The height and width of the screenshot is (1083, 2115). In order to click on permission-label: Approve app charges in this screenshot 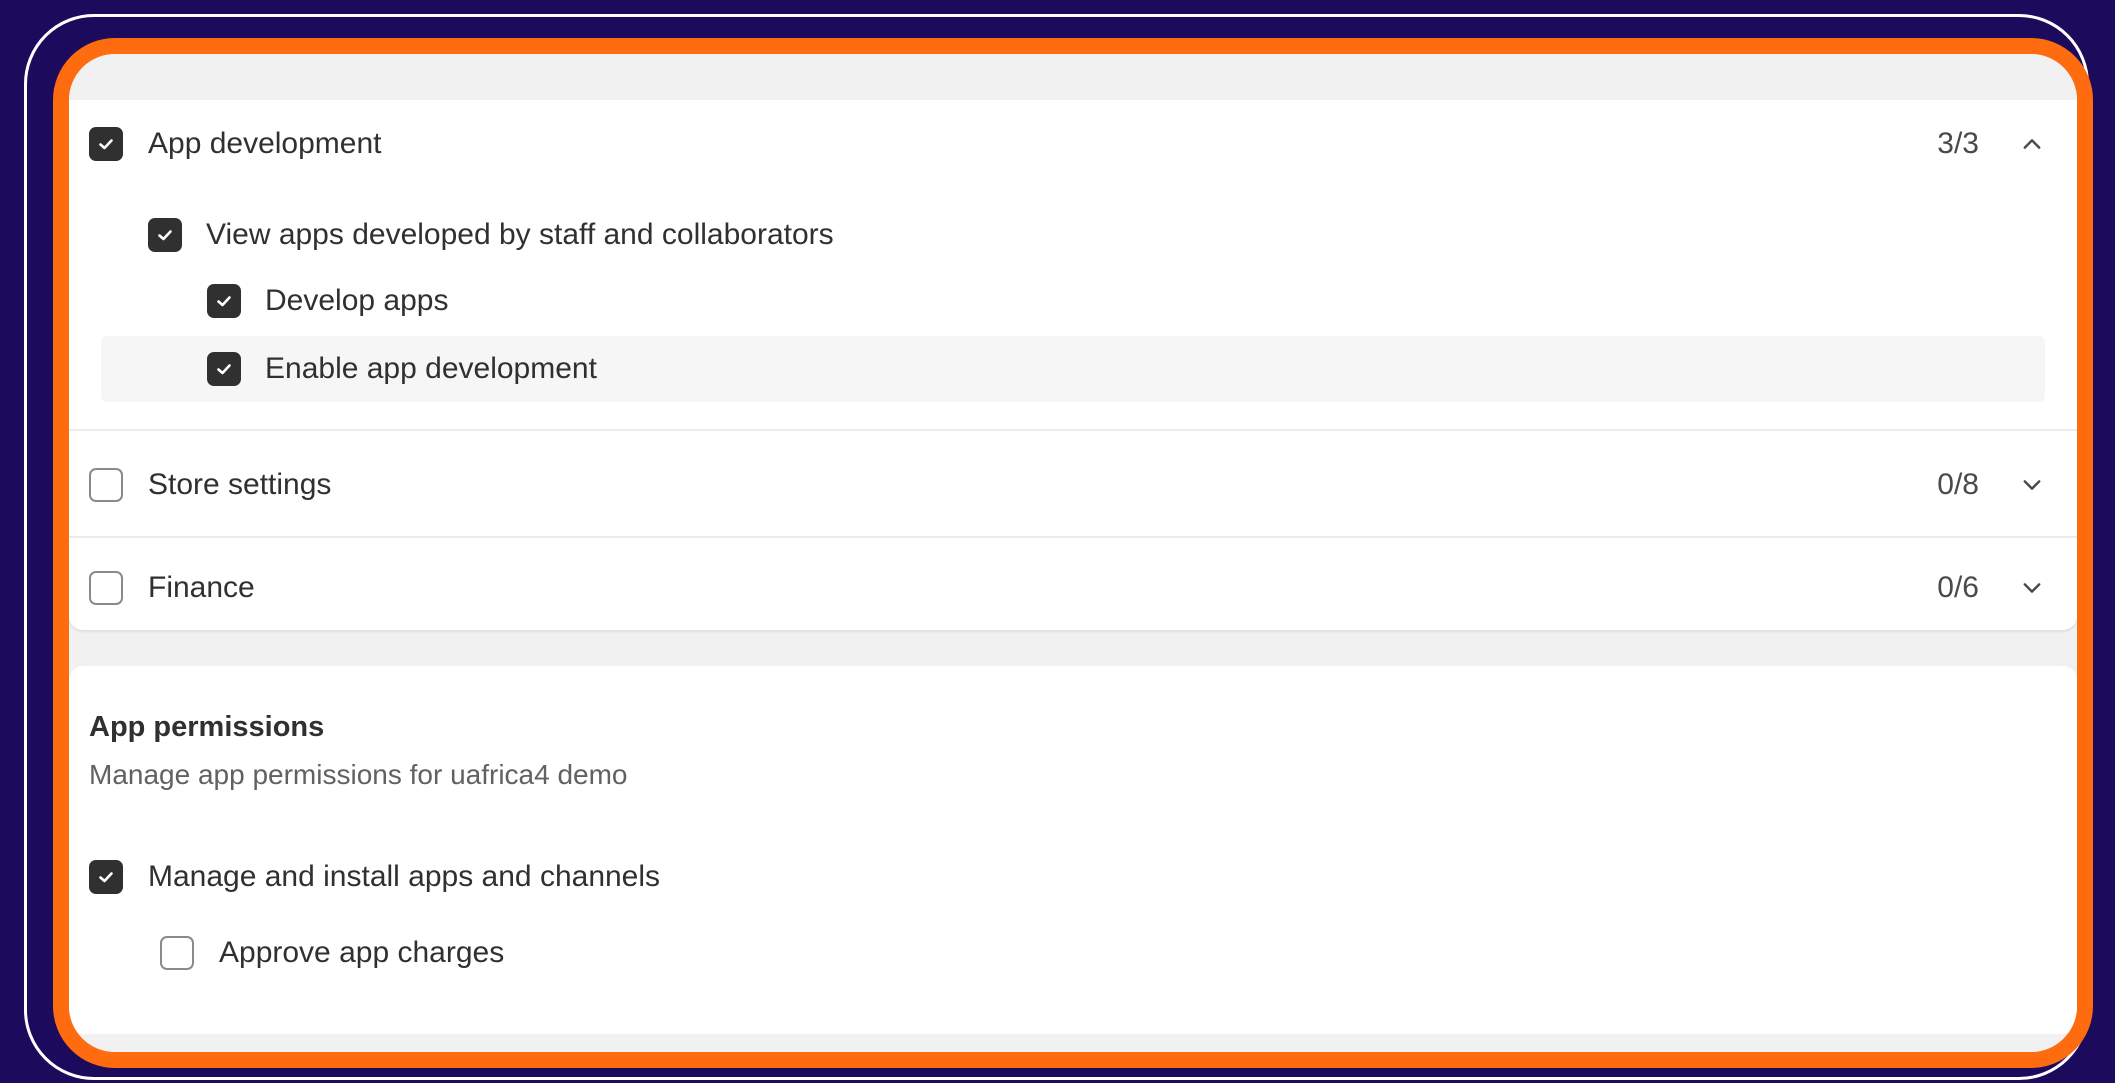, I will do `click(362, 952)`.